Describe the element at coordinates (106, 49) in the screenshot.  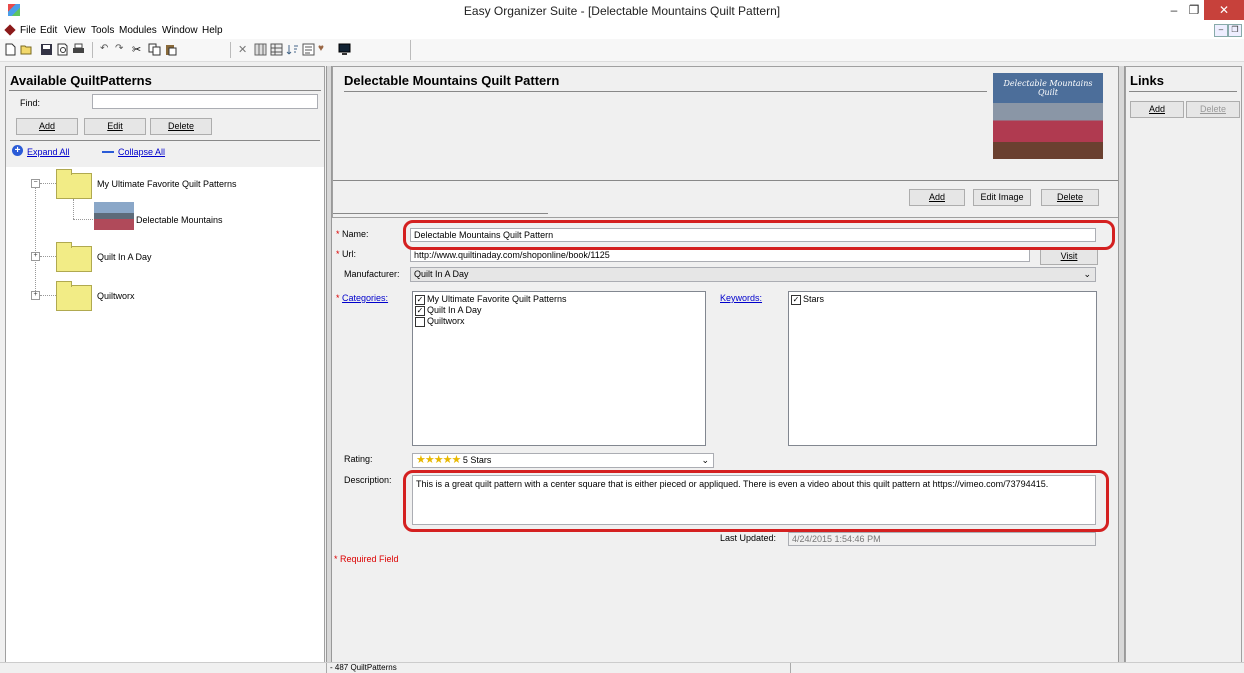
I see `undo-icon: ↶` at that location.